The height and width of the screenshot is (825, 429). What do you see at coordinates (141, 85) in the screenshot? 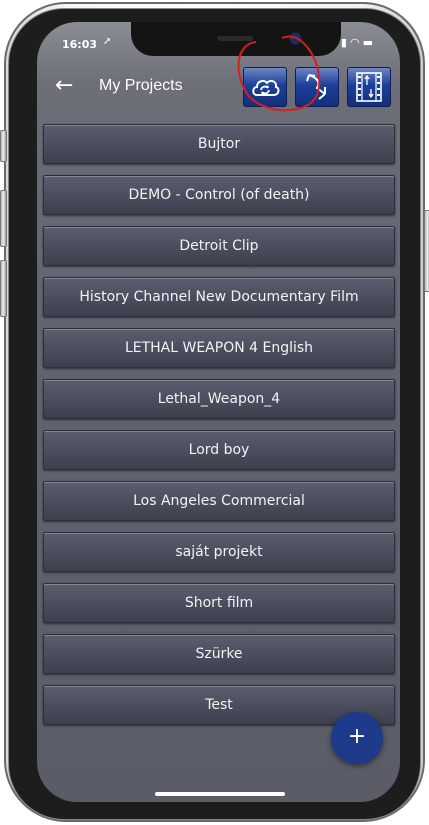
I see `page-title: My Projects` at bounding box center [141, 85].